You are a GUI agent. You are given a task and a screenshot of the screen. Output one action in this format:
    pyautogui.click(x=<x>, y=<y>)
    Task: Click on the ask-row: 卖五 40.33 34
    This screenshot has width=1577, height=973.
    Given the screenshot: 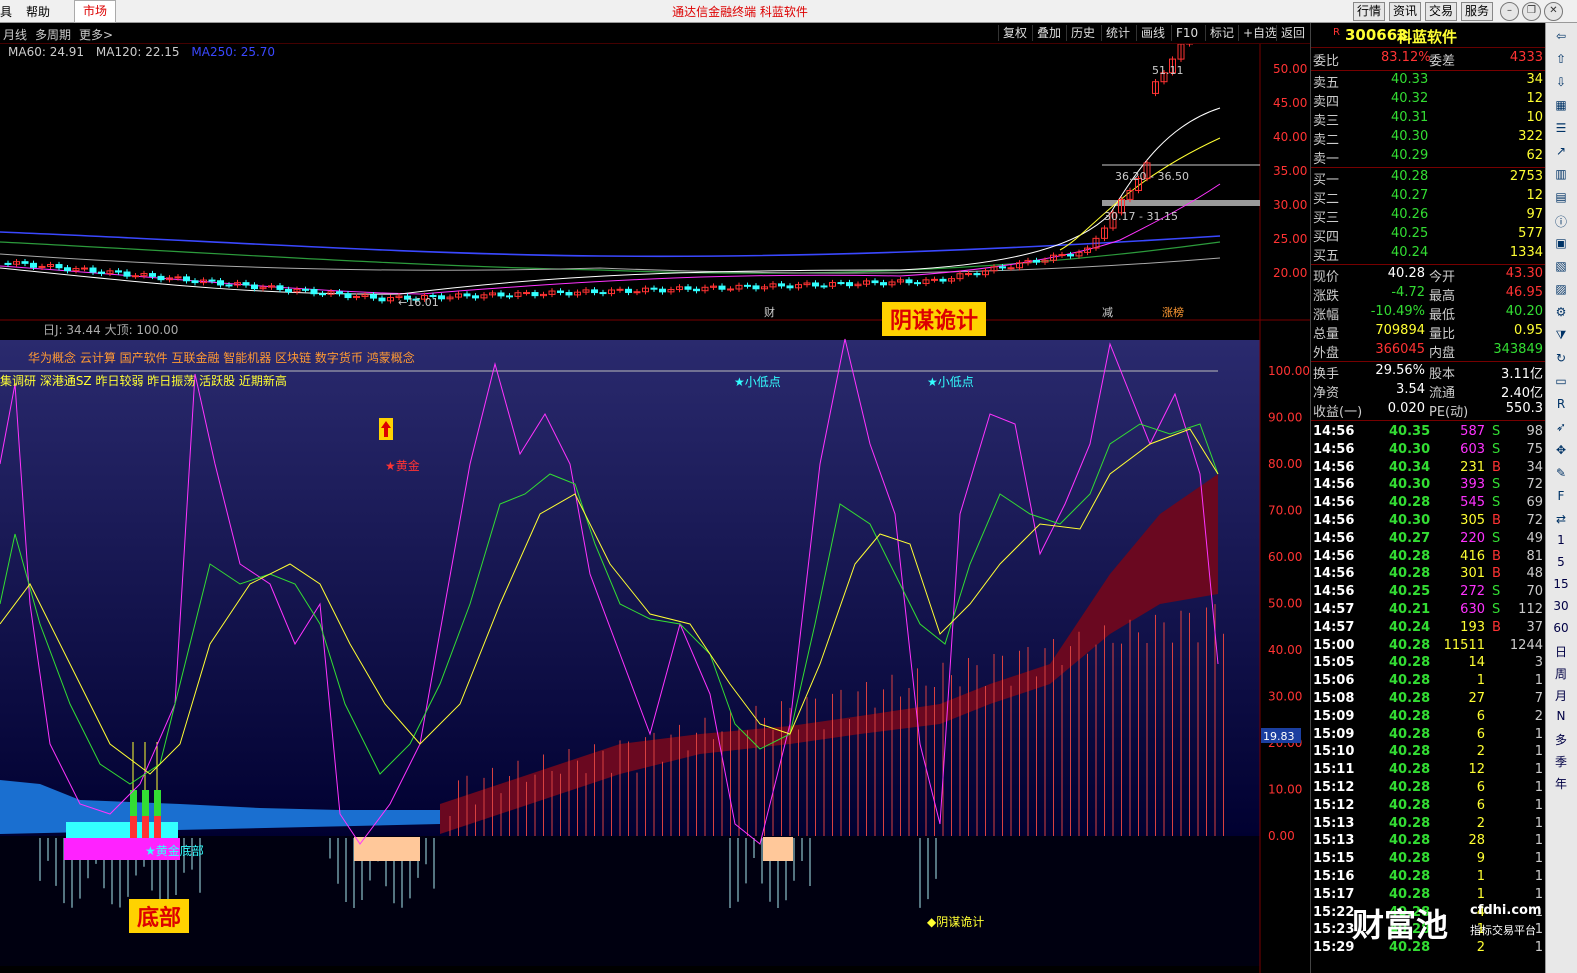 What is the action you would take?
    pyautogui.click(x=1428, y=81)
    